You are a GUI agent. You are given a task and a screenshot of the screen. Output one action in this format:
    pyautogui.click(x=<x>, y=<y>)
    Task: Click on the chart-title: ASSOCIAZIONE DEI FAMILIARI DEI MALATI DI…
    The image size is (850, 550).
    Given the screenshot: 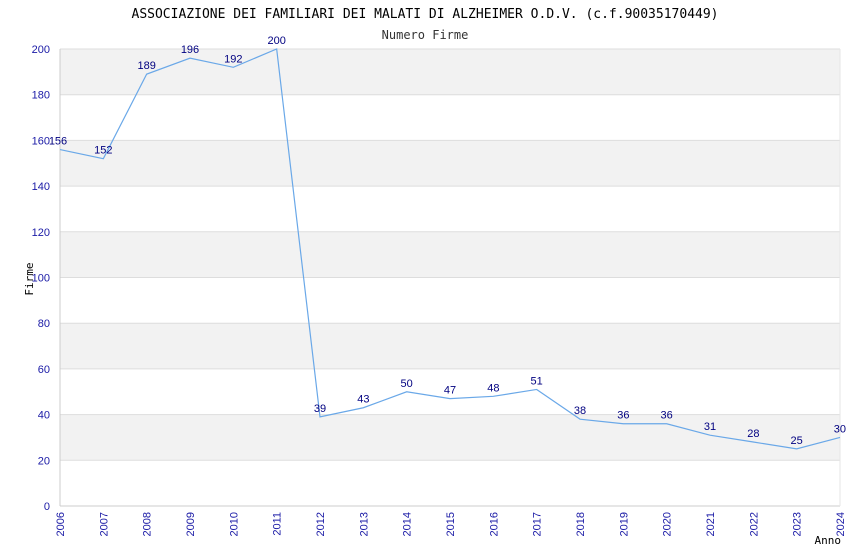 What is the action you would take?
    pyautogui.click(x=425, y=14)
    